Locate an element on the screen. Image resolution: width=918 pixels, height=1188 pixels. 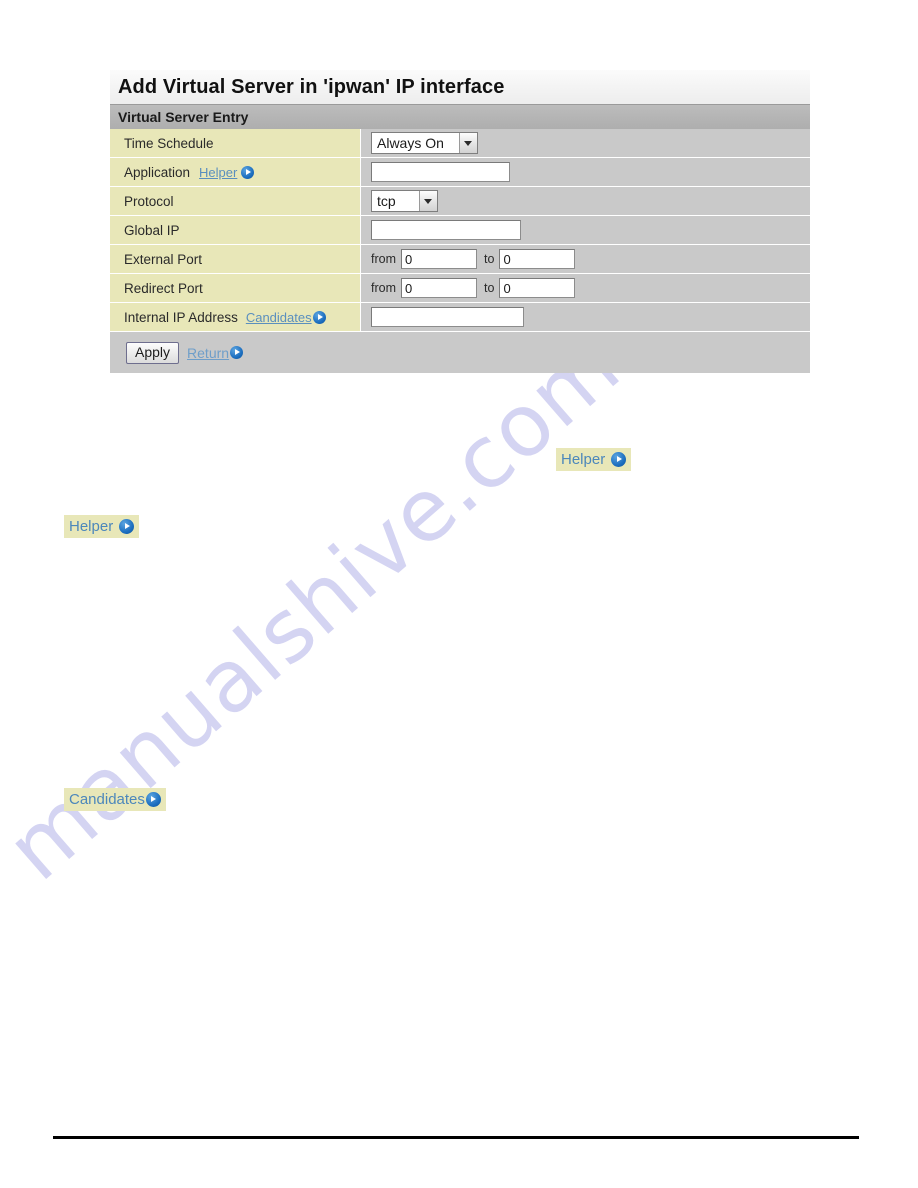
value-cell-global-ip is located at coordinates (585, 230).